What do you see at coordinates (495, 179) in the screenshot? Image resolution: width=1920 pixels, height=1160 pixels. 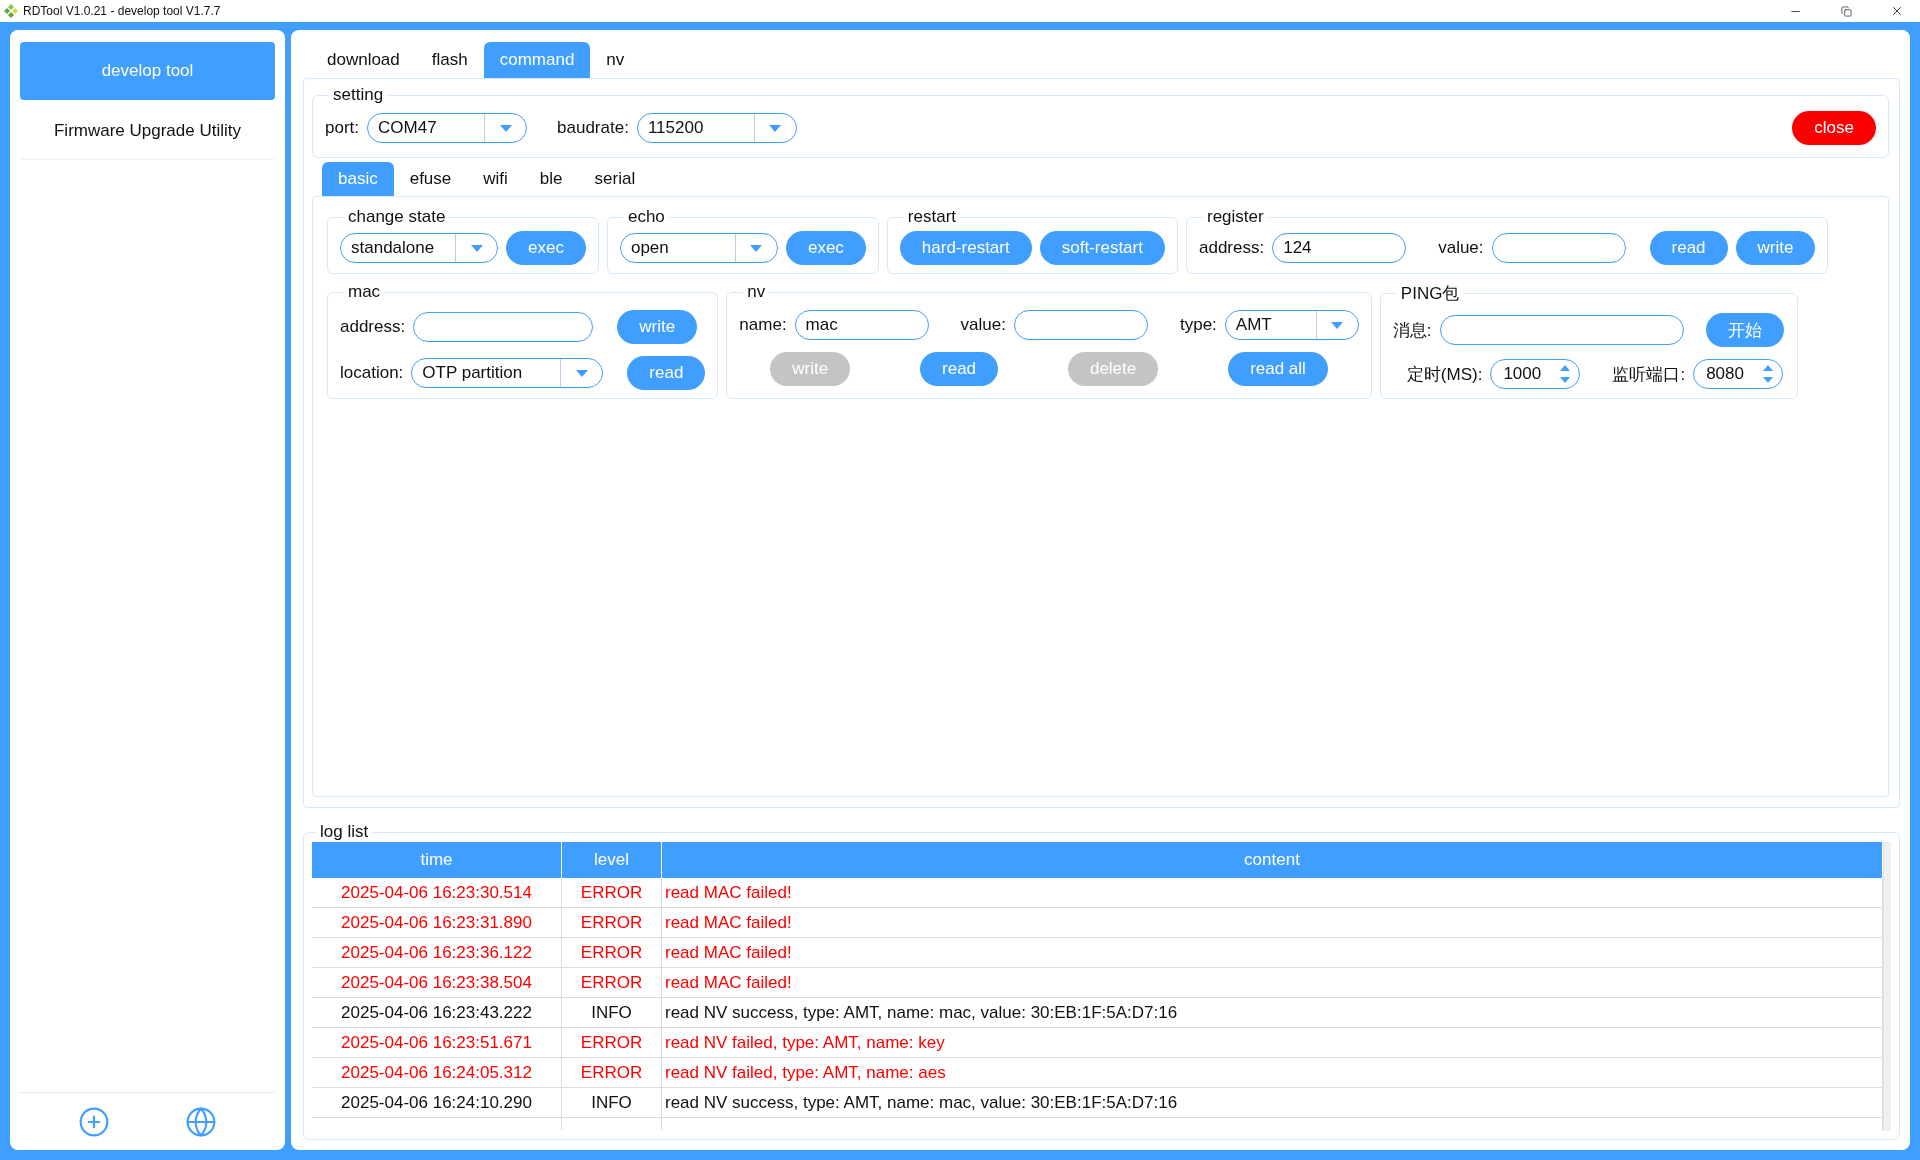 I see `tab: wifi` at bounding box center [495, 179].